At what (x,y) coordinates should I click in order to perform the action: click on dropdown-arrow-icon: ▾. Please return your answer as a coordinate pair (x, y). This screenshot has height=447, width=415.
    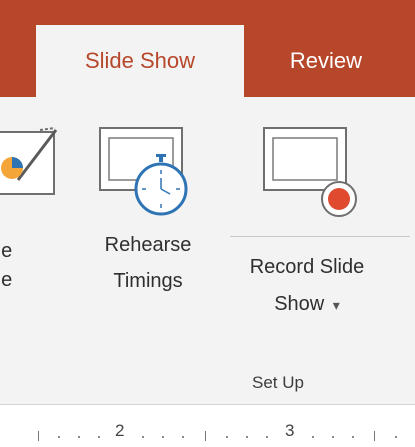
    Looking at the image, I should click on (336, 305).